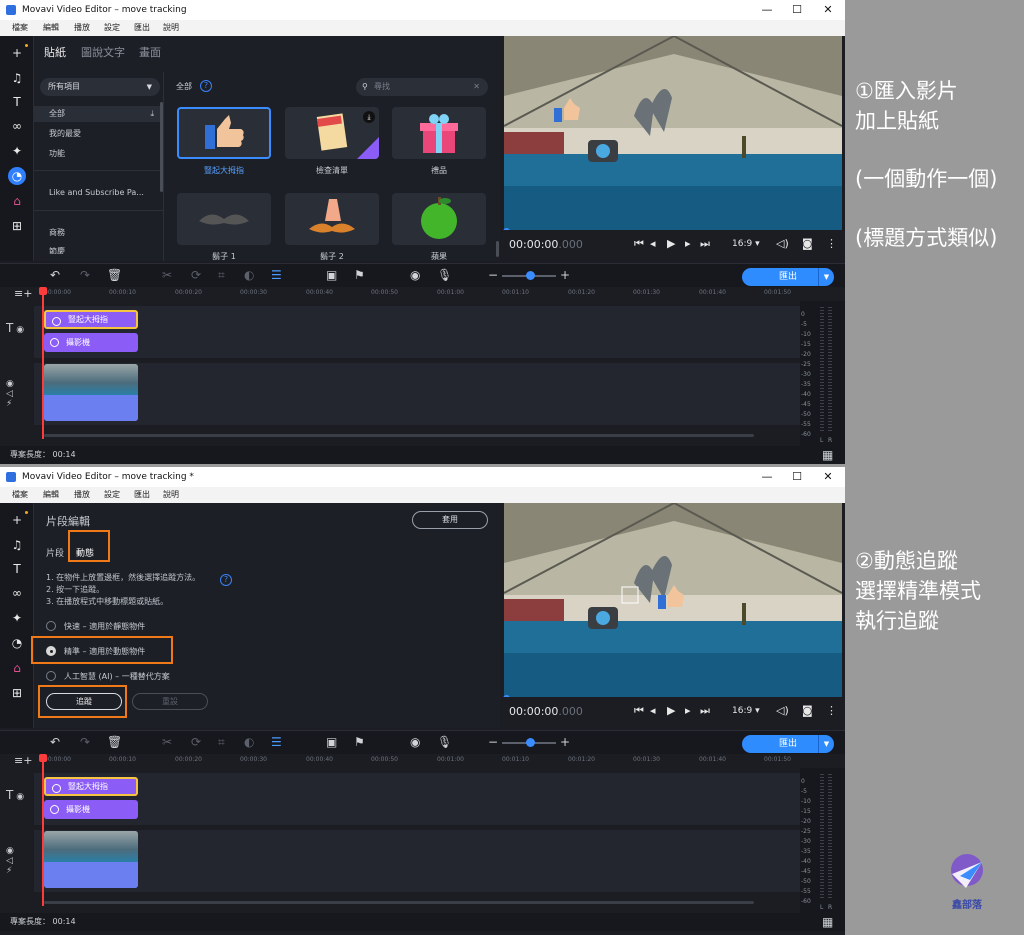 This screenshot has width=1024, height=935. I want to click on category-item-favorites: 我的最愛, so click(97, 134).